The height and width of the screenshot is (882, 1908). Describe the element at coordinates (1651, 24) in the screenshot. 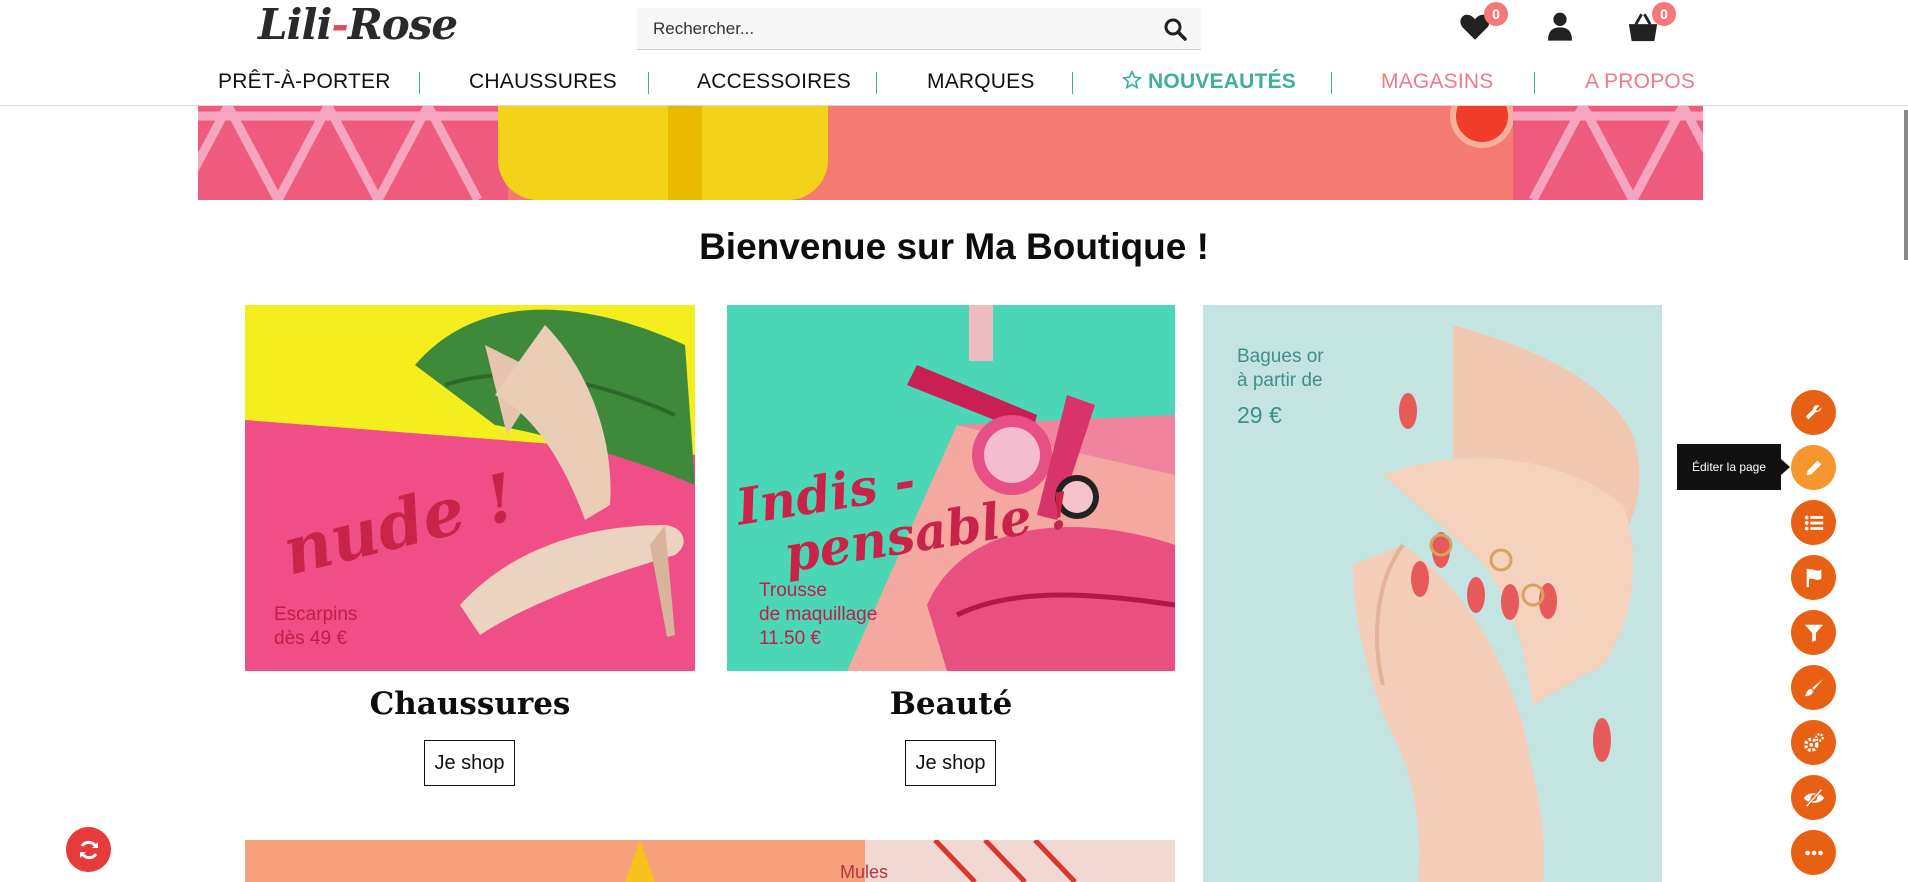

I see `cart-button: 0` at that location.